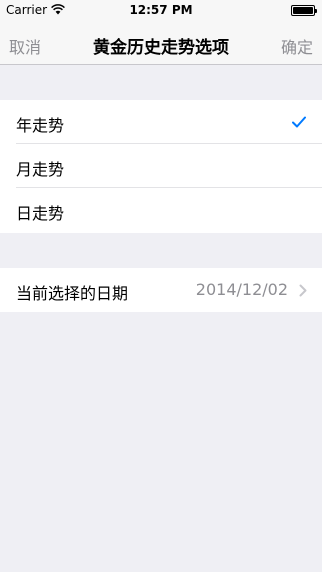 The height and width of the screenshot is (572, 322). Describe the element at coordinates (161, 48) in the screenshot. I see `page-title: 黄金历史走势选项` at that location.